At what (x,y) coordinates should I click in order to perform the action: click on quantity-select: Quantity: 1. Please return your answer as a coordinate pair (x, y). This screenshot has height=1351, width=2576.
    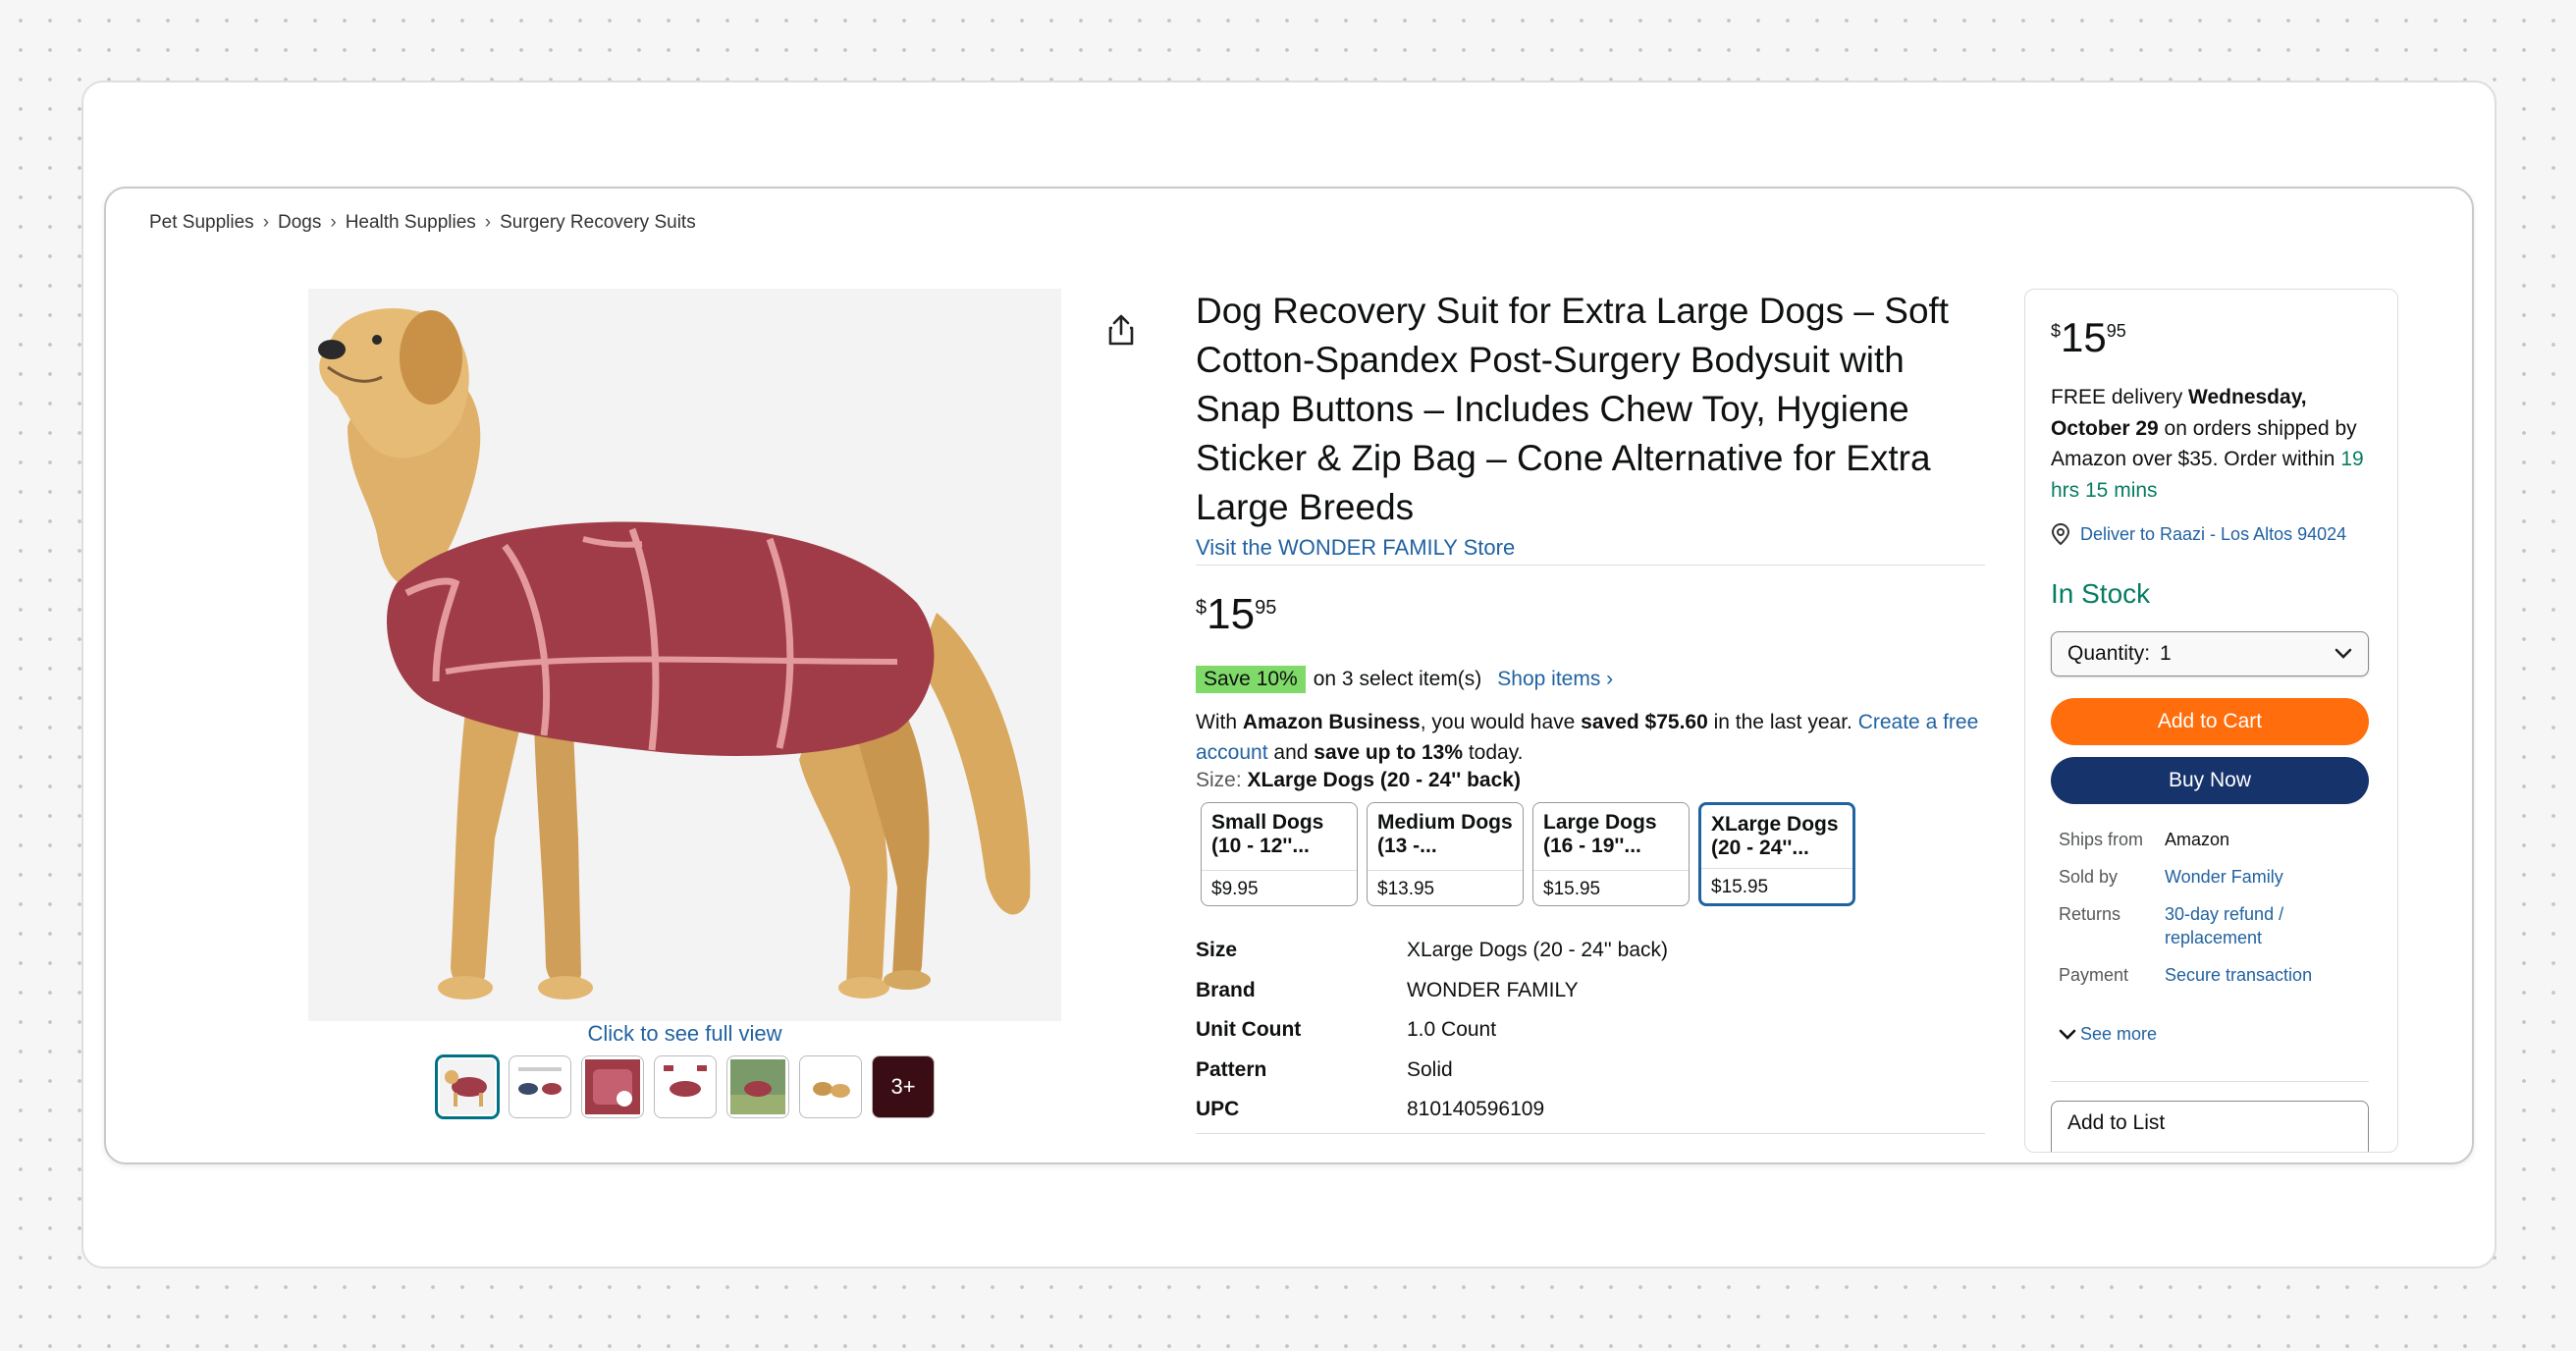
    Looking at the image, I should click on (2210, 653).